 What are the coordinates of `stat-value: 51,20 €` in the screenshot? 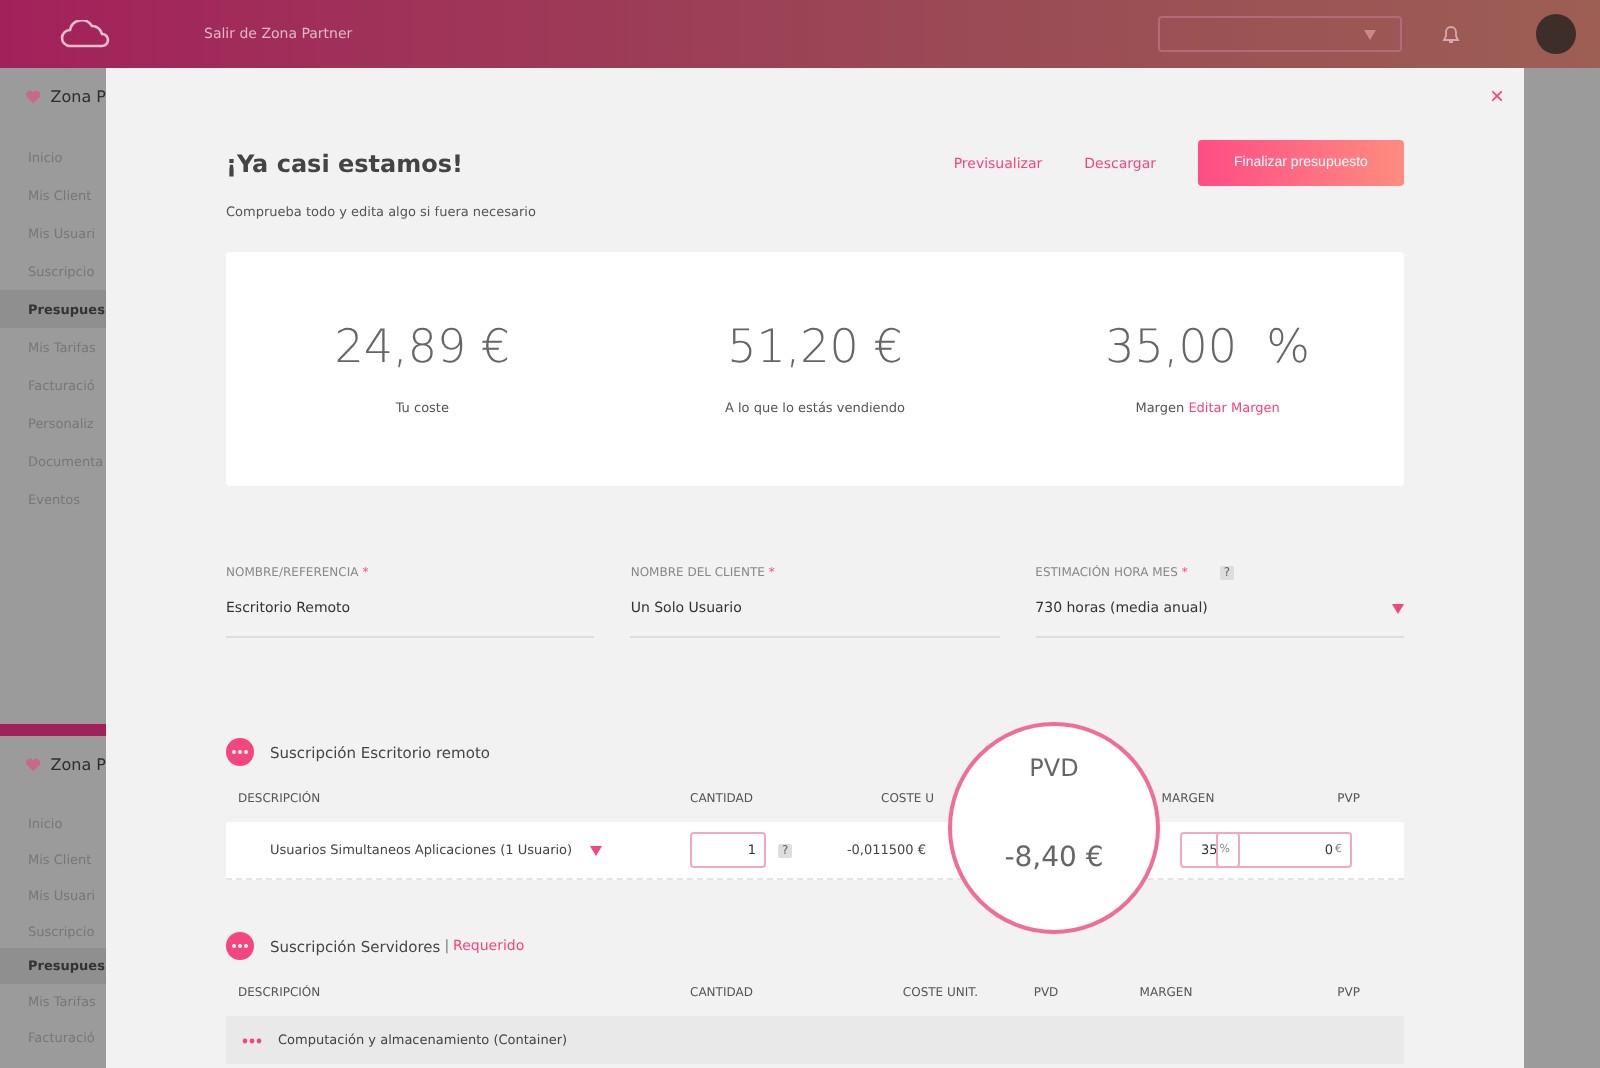 It's located at (815, 348).